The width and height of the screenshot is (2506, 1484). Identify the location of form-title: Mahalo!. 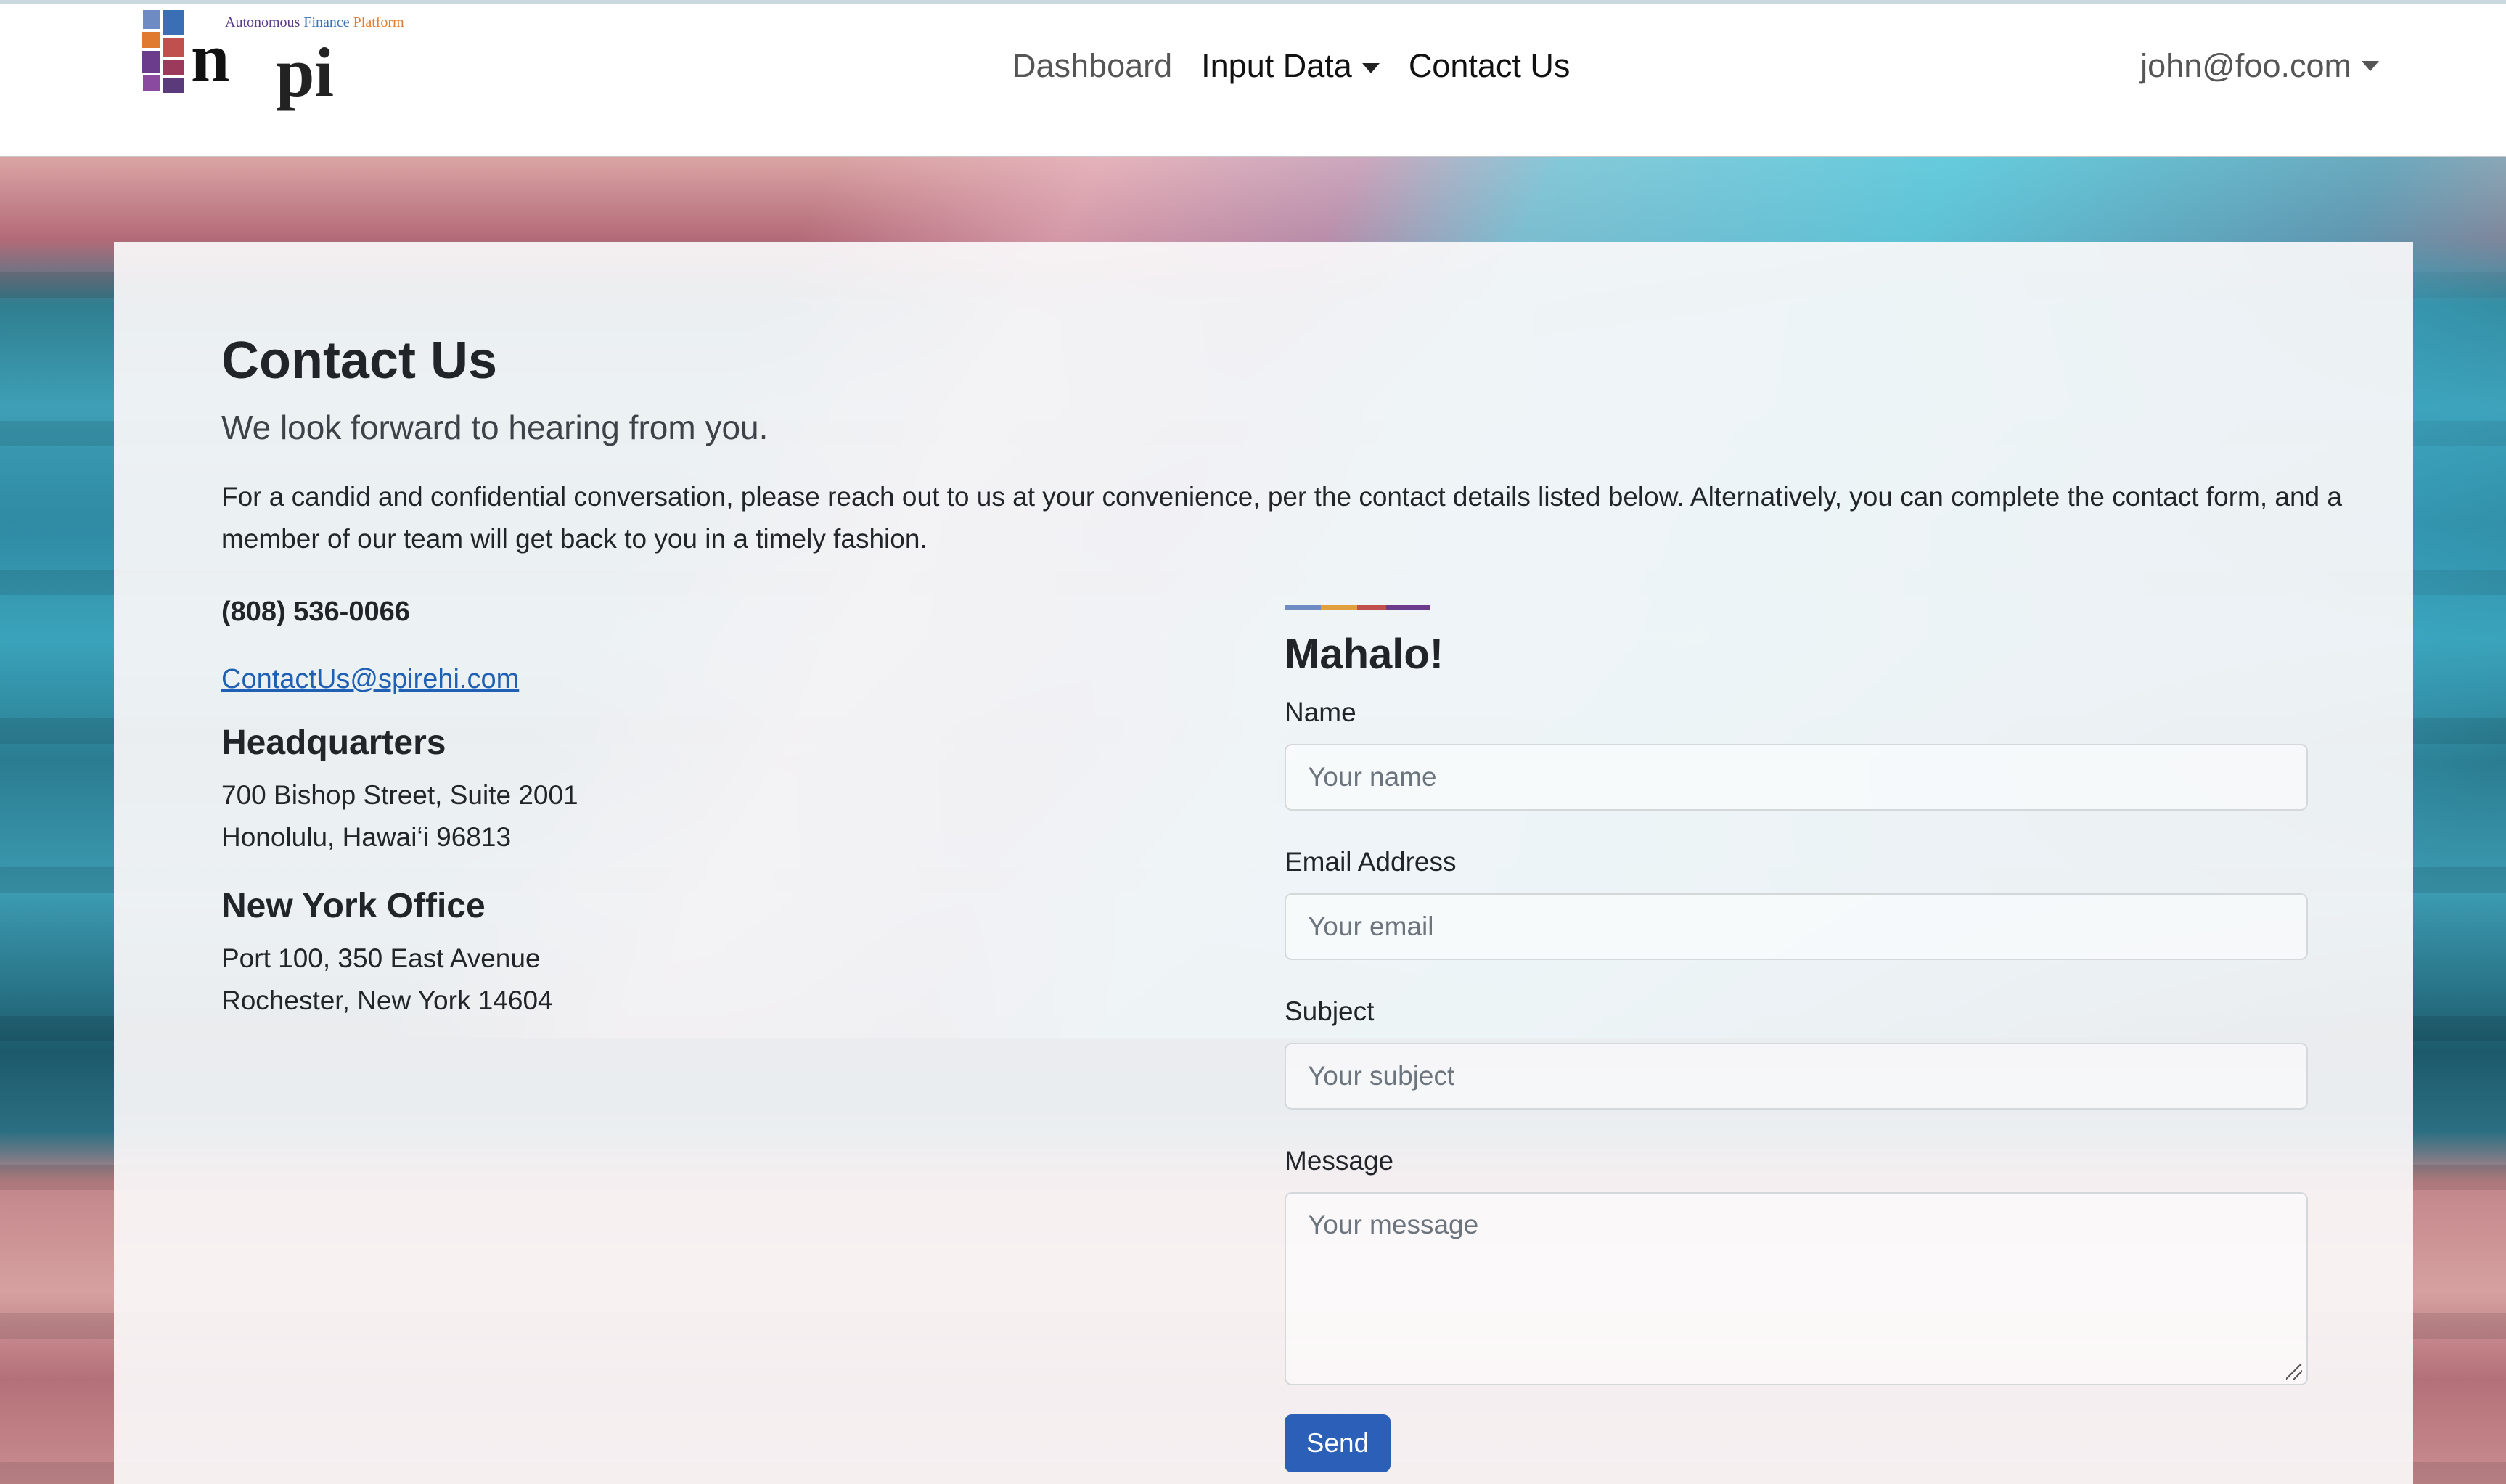
(1364, 655).